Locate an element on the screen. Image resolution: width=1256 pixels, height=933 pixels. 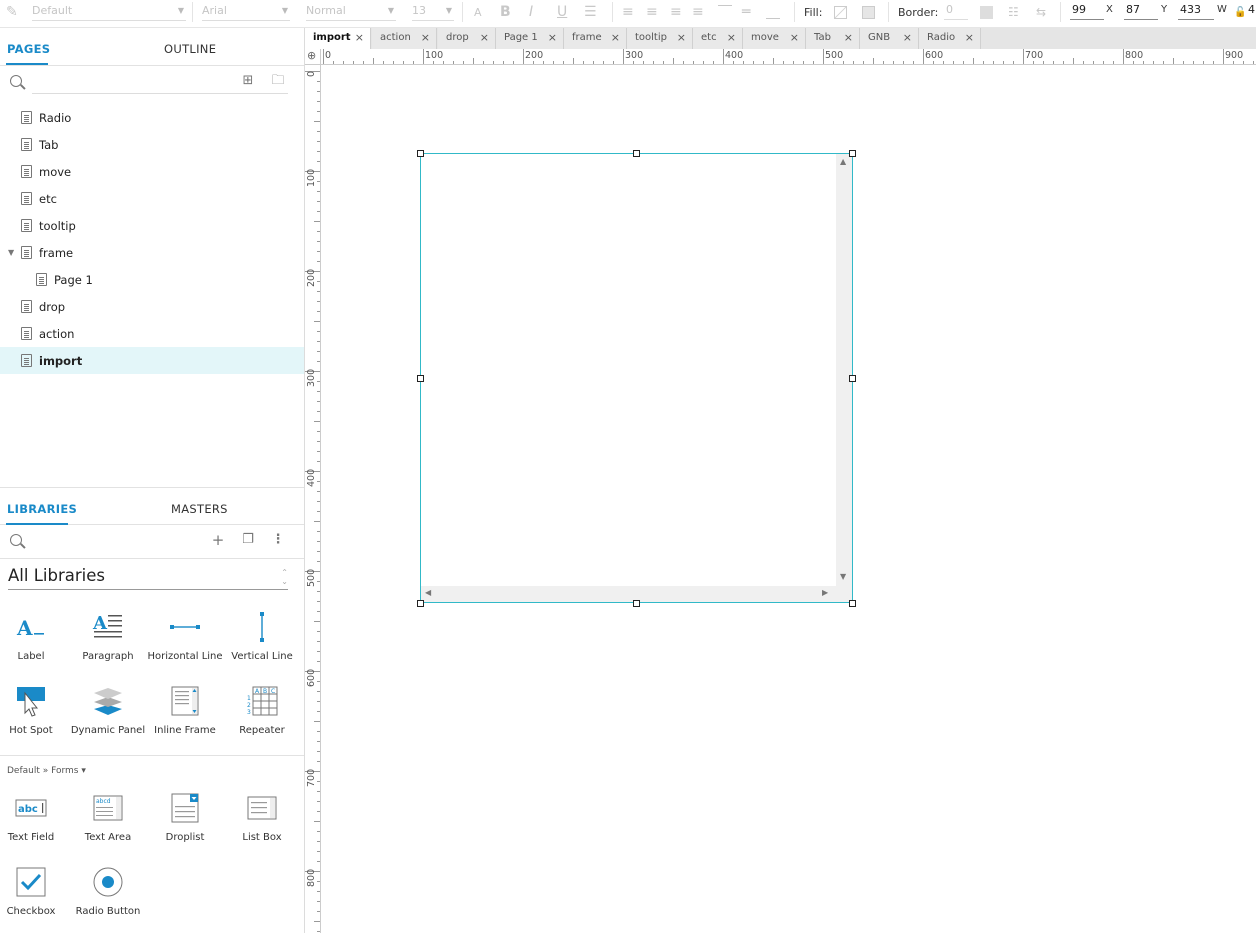
align-left-icon: ≡ is located at coordinates (628, 12).